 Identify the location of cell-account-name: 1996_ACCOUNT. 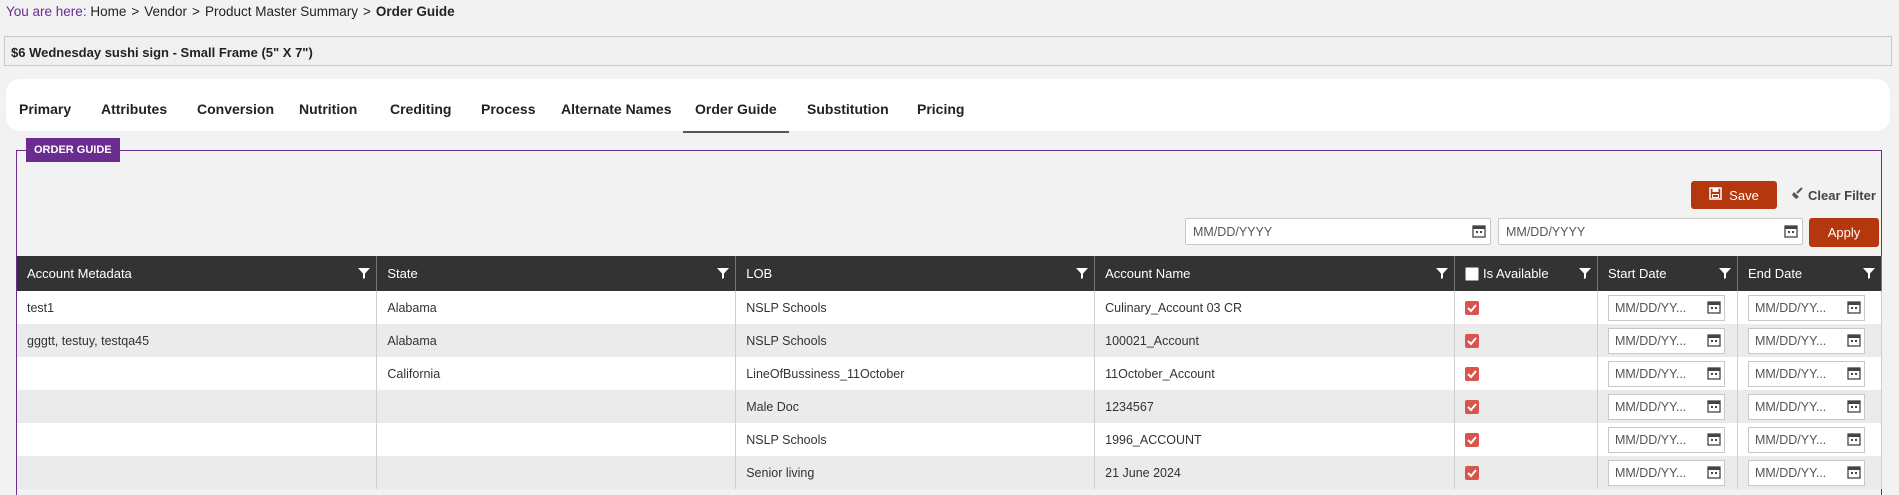
(1275, 439).